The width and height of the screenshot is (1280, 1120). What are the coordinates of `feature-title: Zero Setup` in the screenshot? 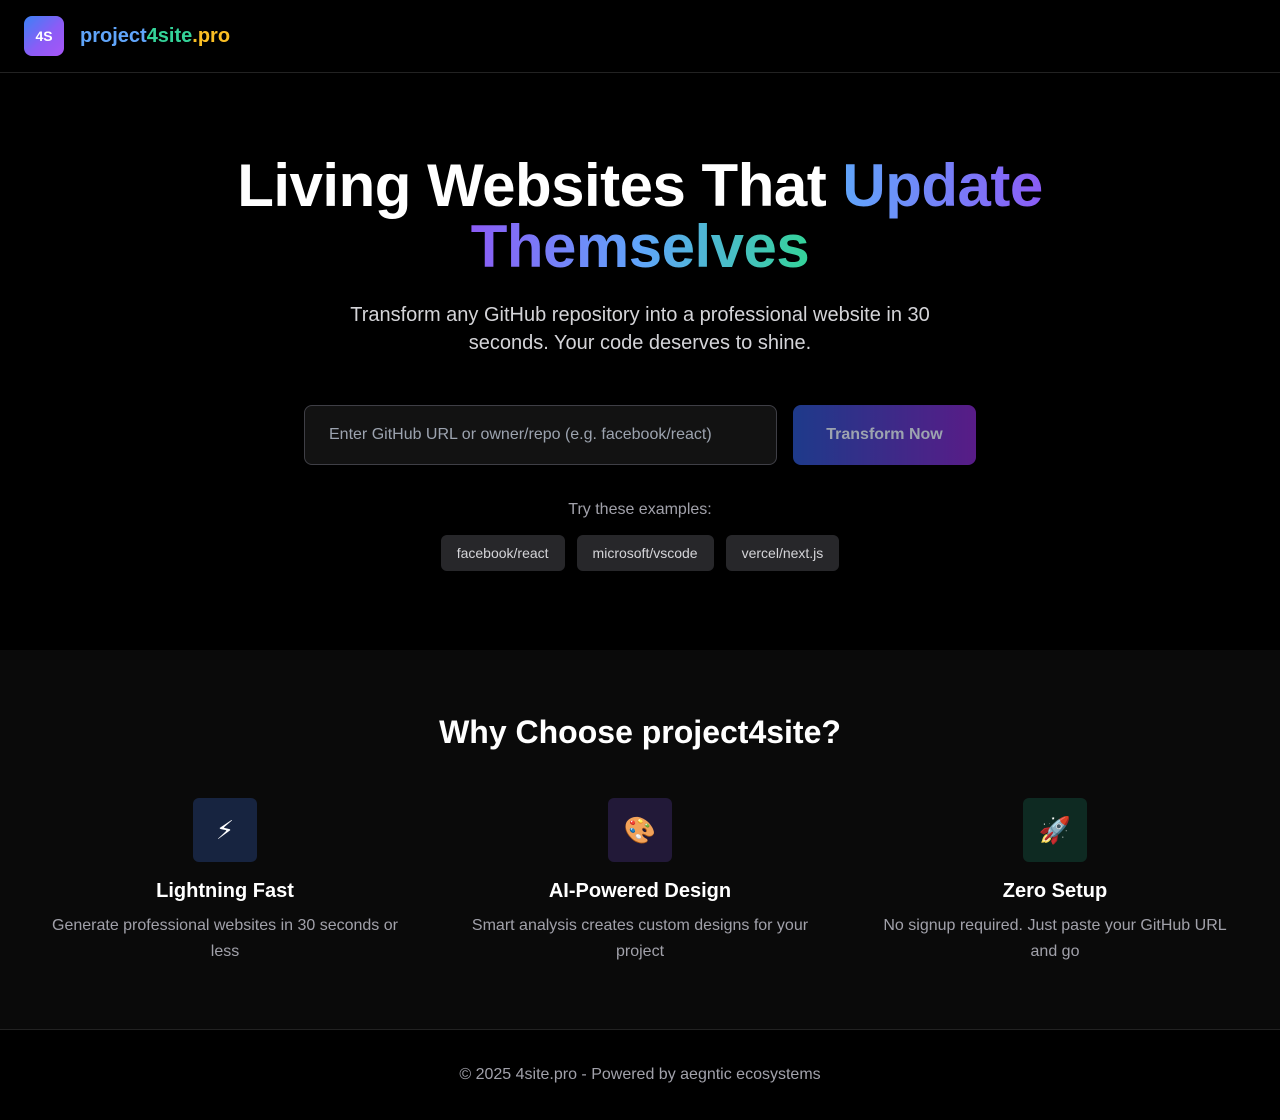 It's located at (1055, 891).